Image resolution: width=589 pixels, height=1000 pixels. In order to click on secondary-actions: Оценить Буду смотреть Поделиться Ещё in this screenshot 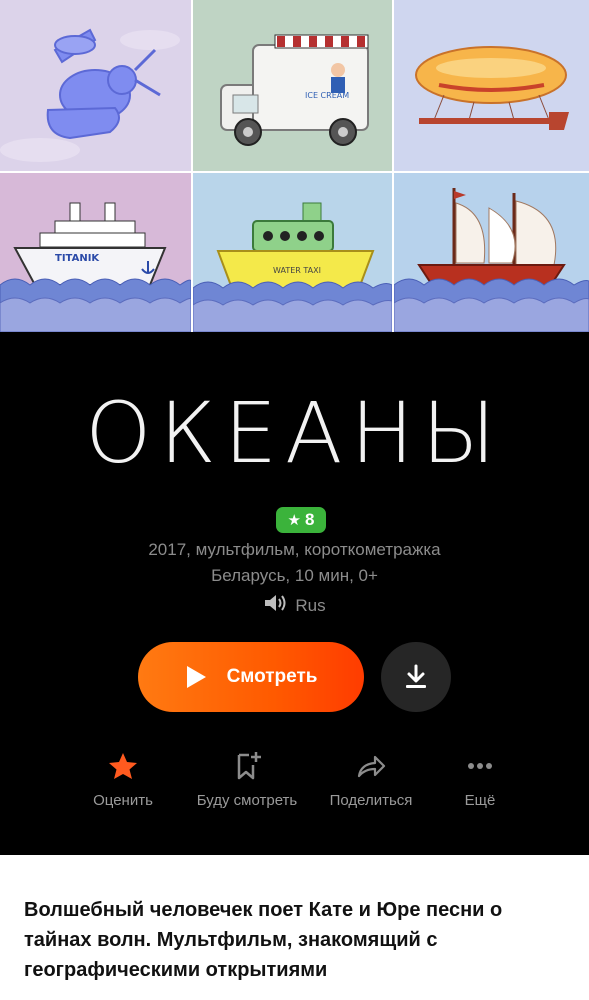, I will do `click(294, 783)`.